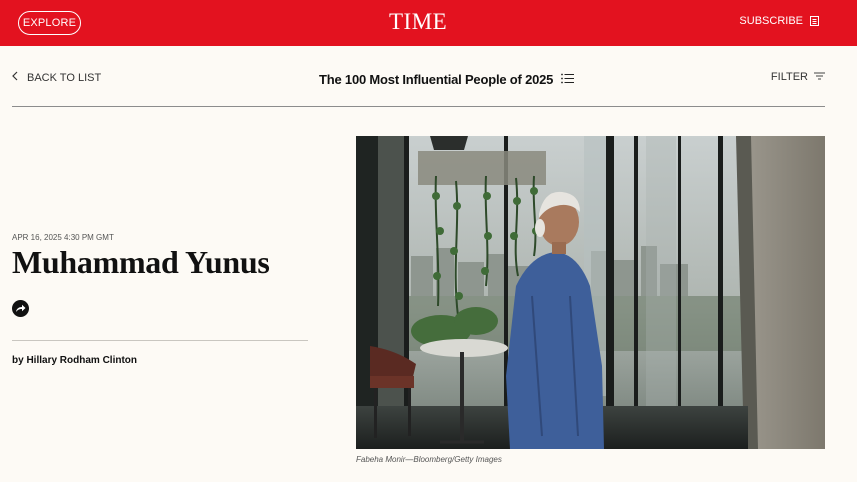  Describe the element at coordinates (789, 77) in the screenshot. I see `filter-label: FILTER` at that location.